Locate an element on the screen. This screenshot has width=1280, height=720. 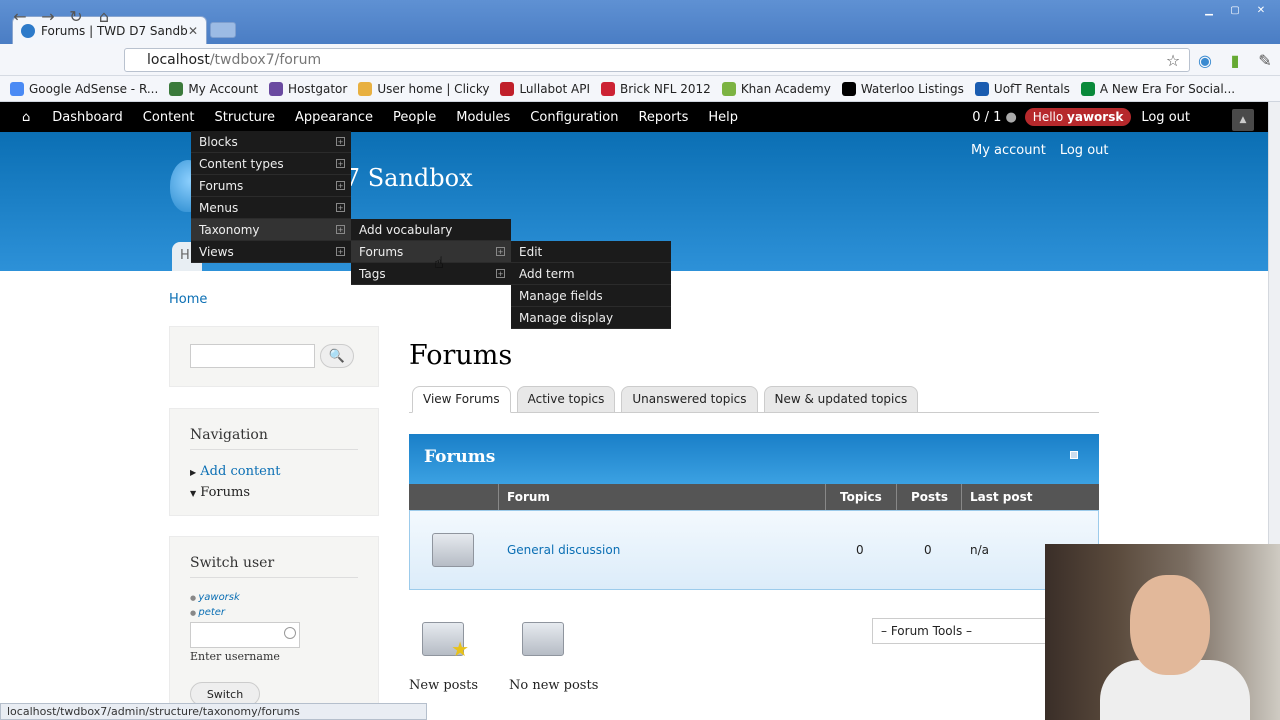
bookmark-item: My Account is located at coordinates (213, 88).